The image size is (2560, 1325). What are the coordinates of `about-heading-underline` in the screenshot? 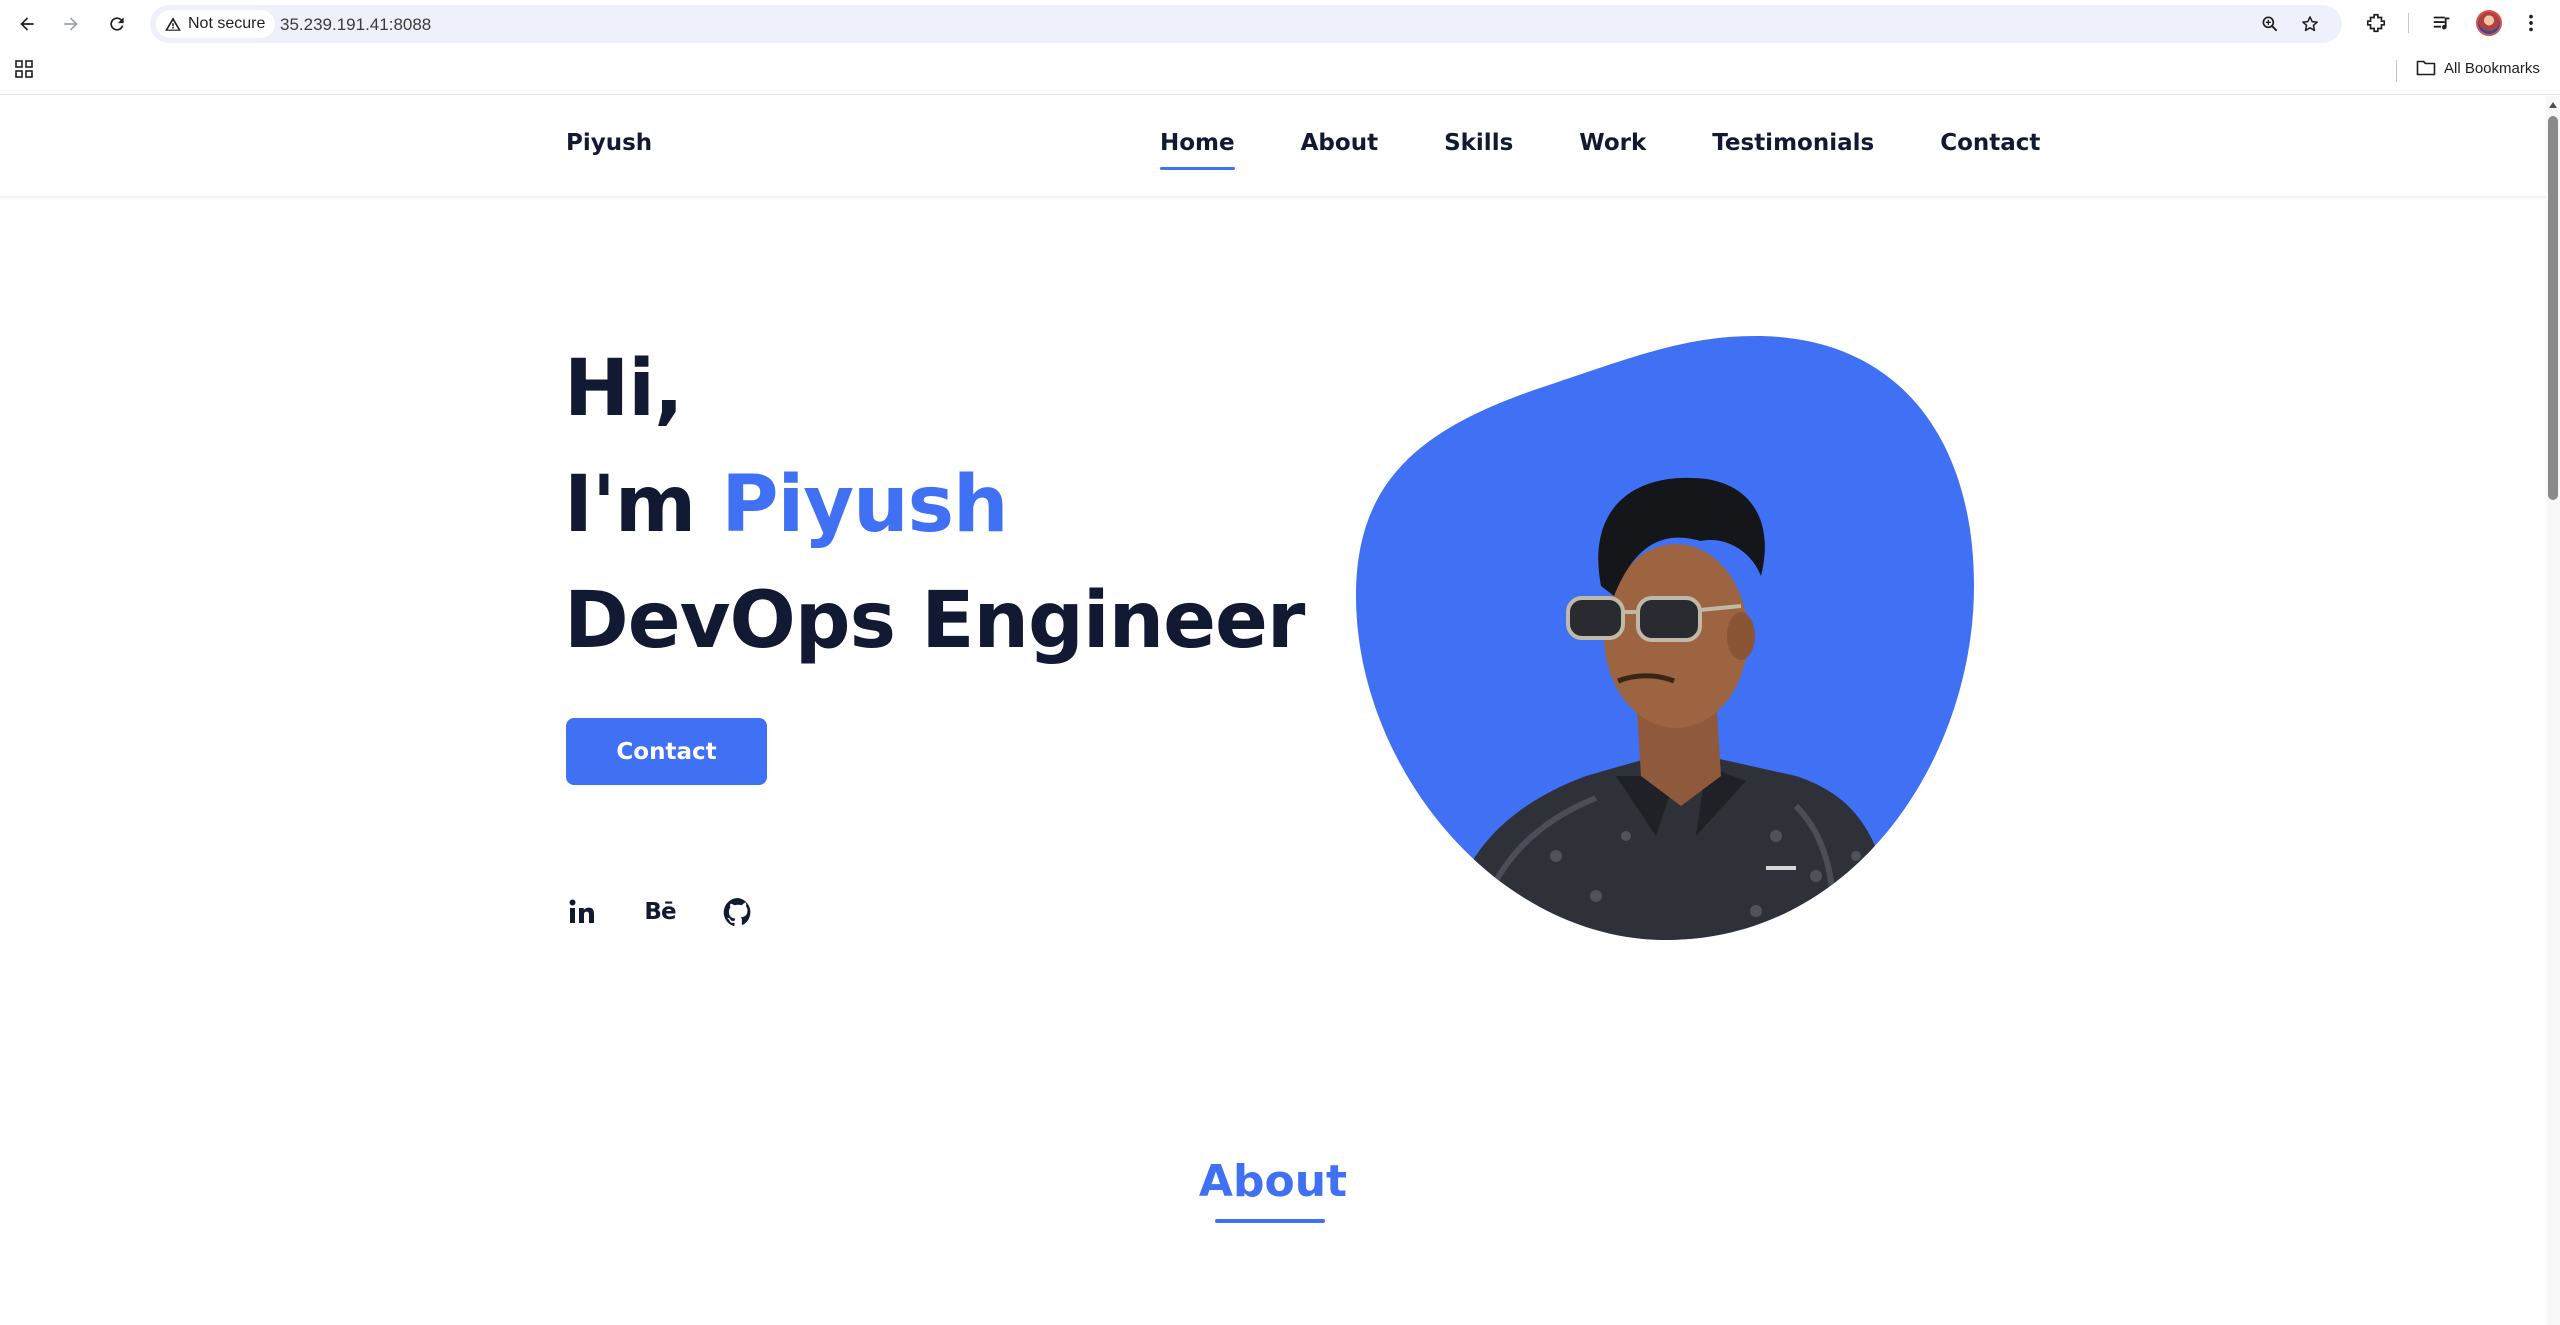 It's located at (1270, 1221).